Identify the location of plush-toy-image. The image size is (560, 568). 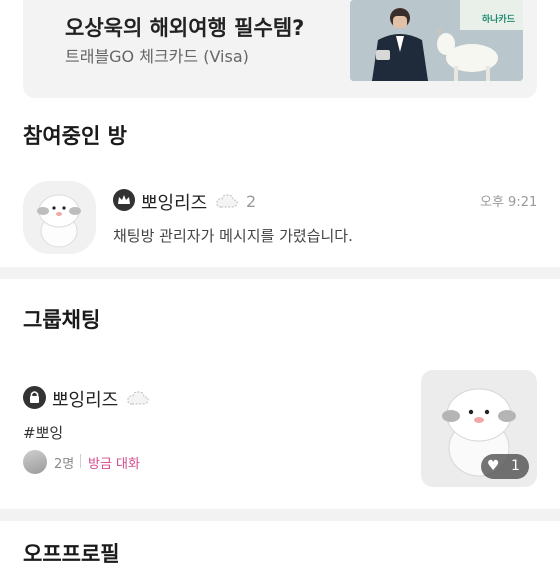
(59, 221).